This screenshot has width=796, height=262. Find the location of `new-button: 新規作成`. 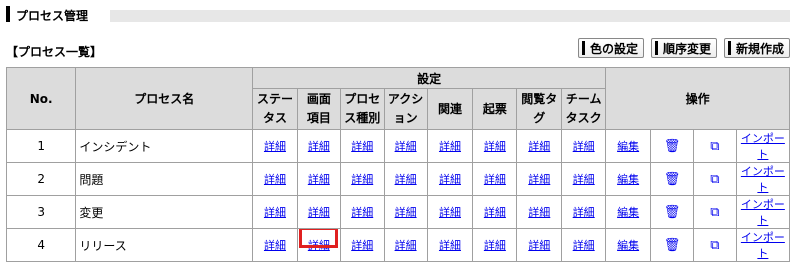

new-button: 新規作成 is located at coordinates (756, 48).